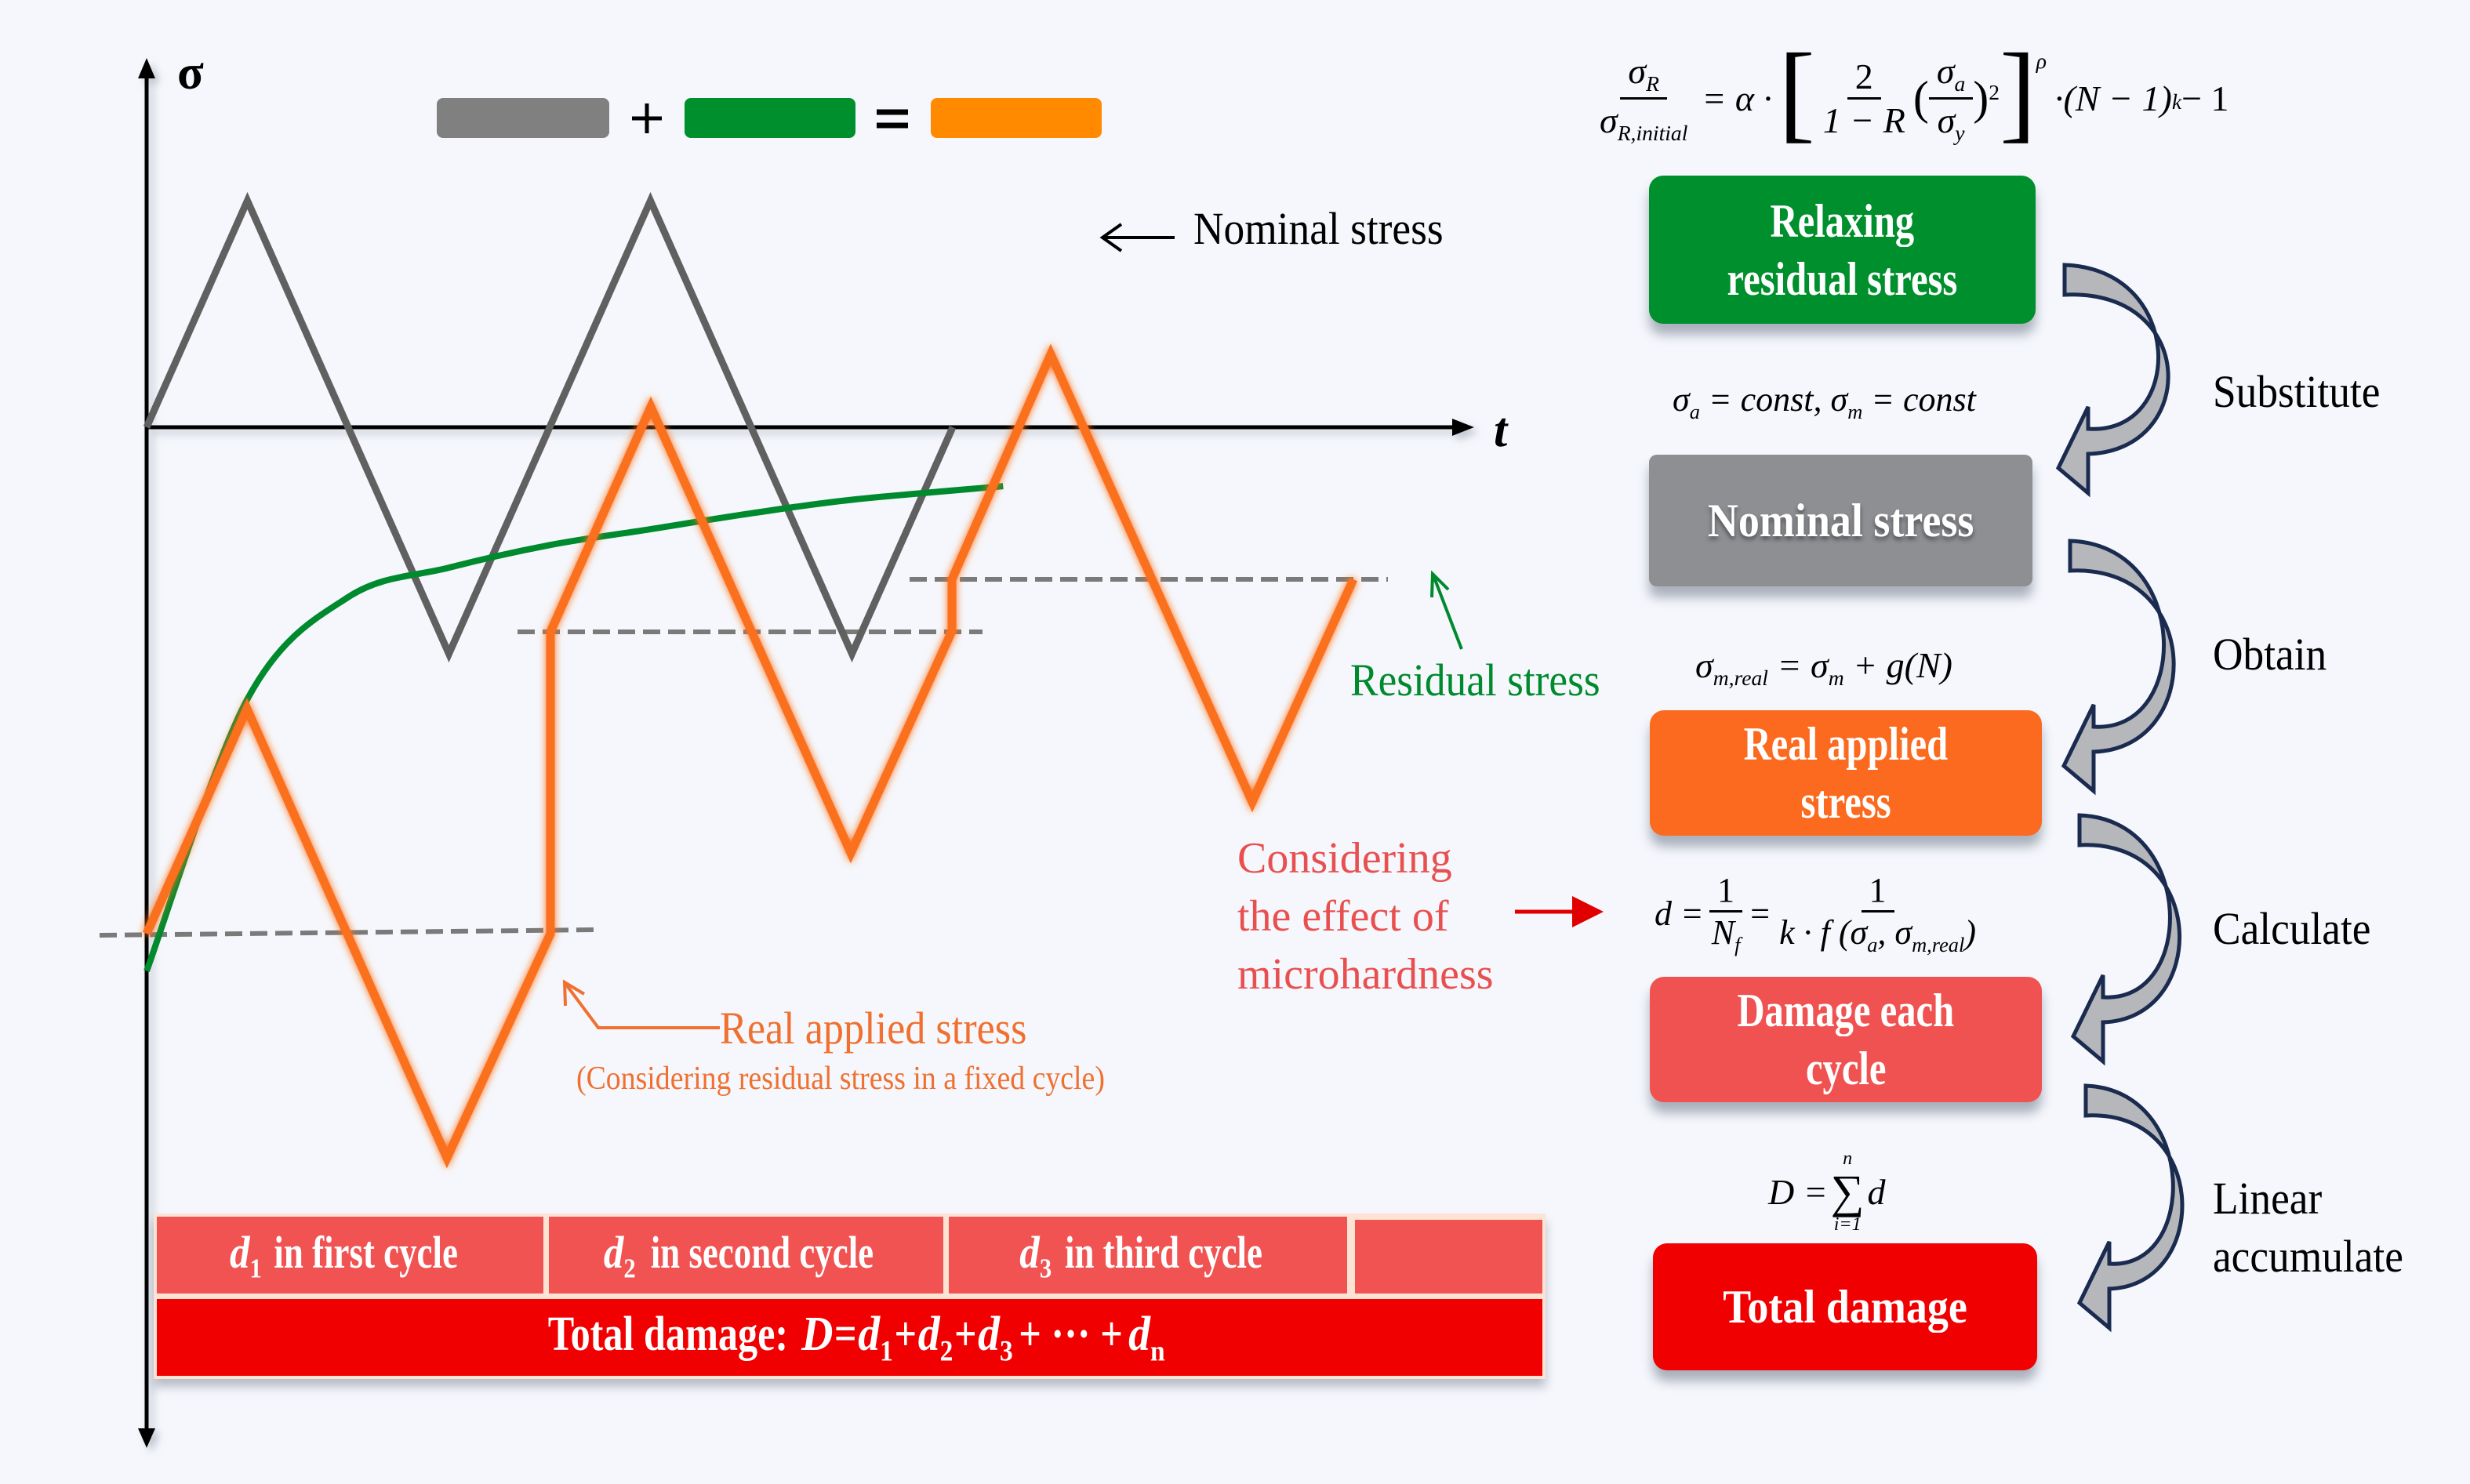 The width and height of the screenshot is (2470, 1484). What do you see at coordinates (2125, 939) in the screenshot?
I see `calculate-arrow-icon` at bounding box center [2125, 939].